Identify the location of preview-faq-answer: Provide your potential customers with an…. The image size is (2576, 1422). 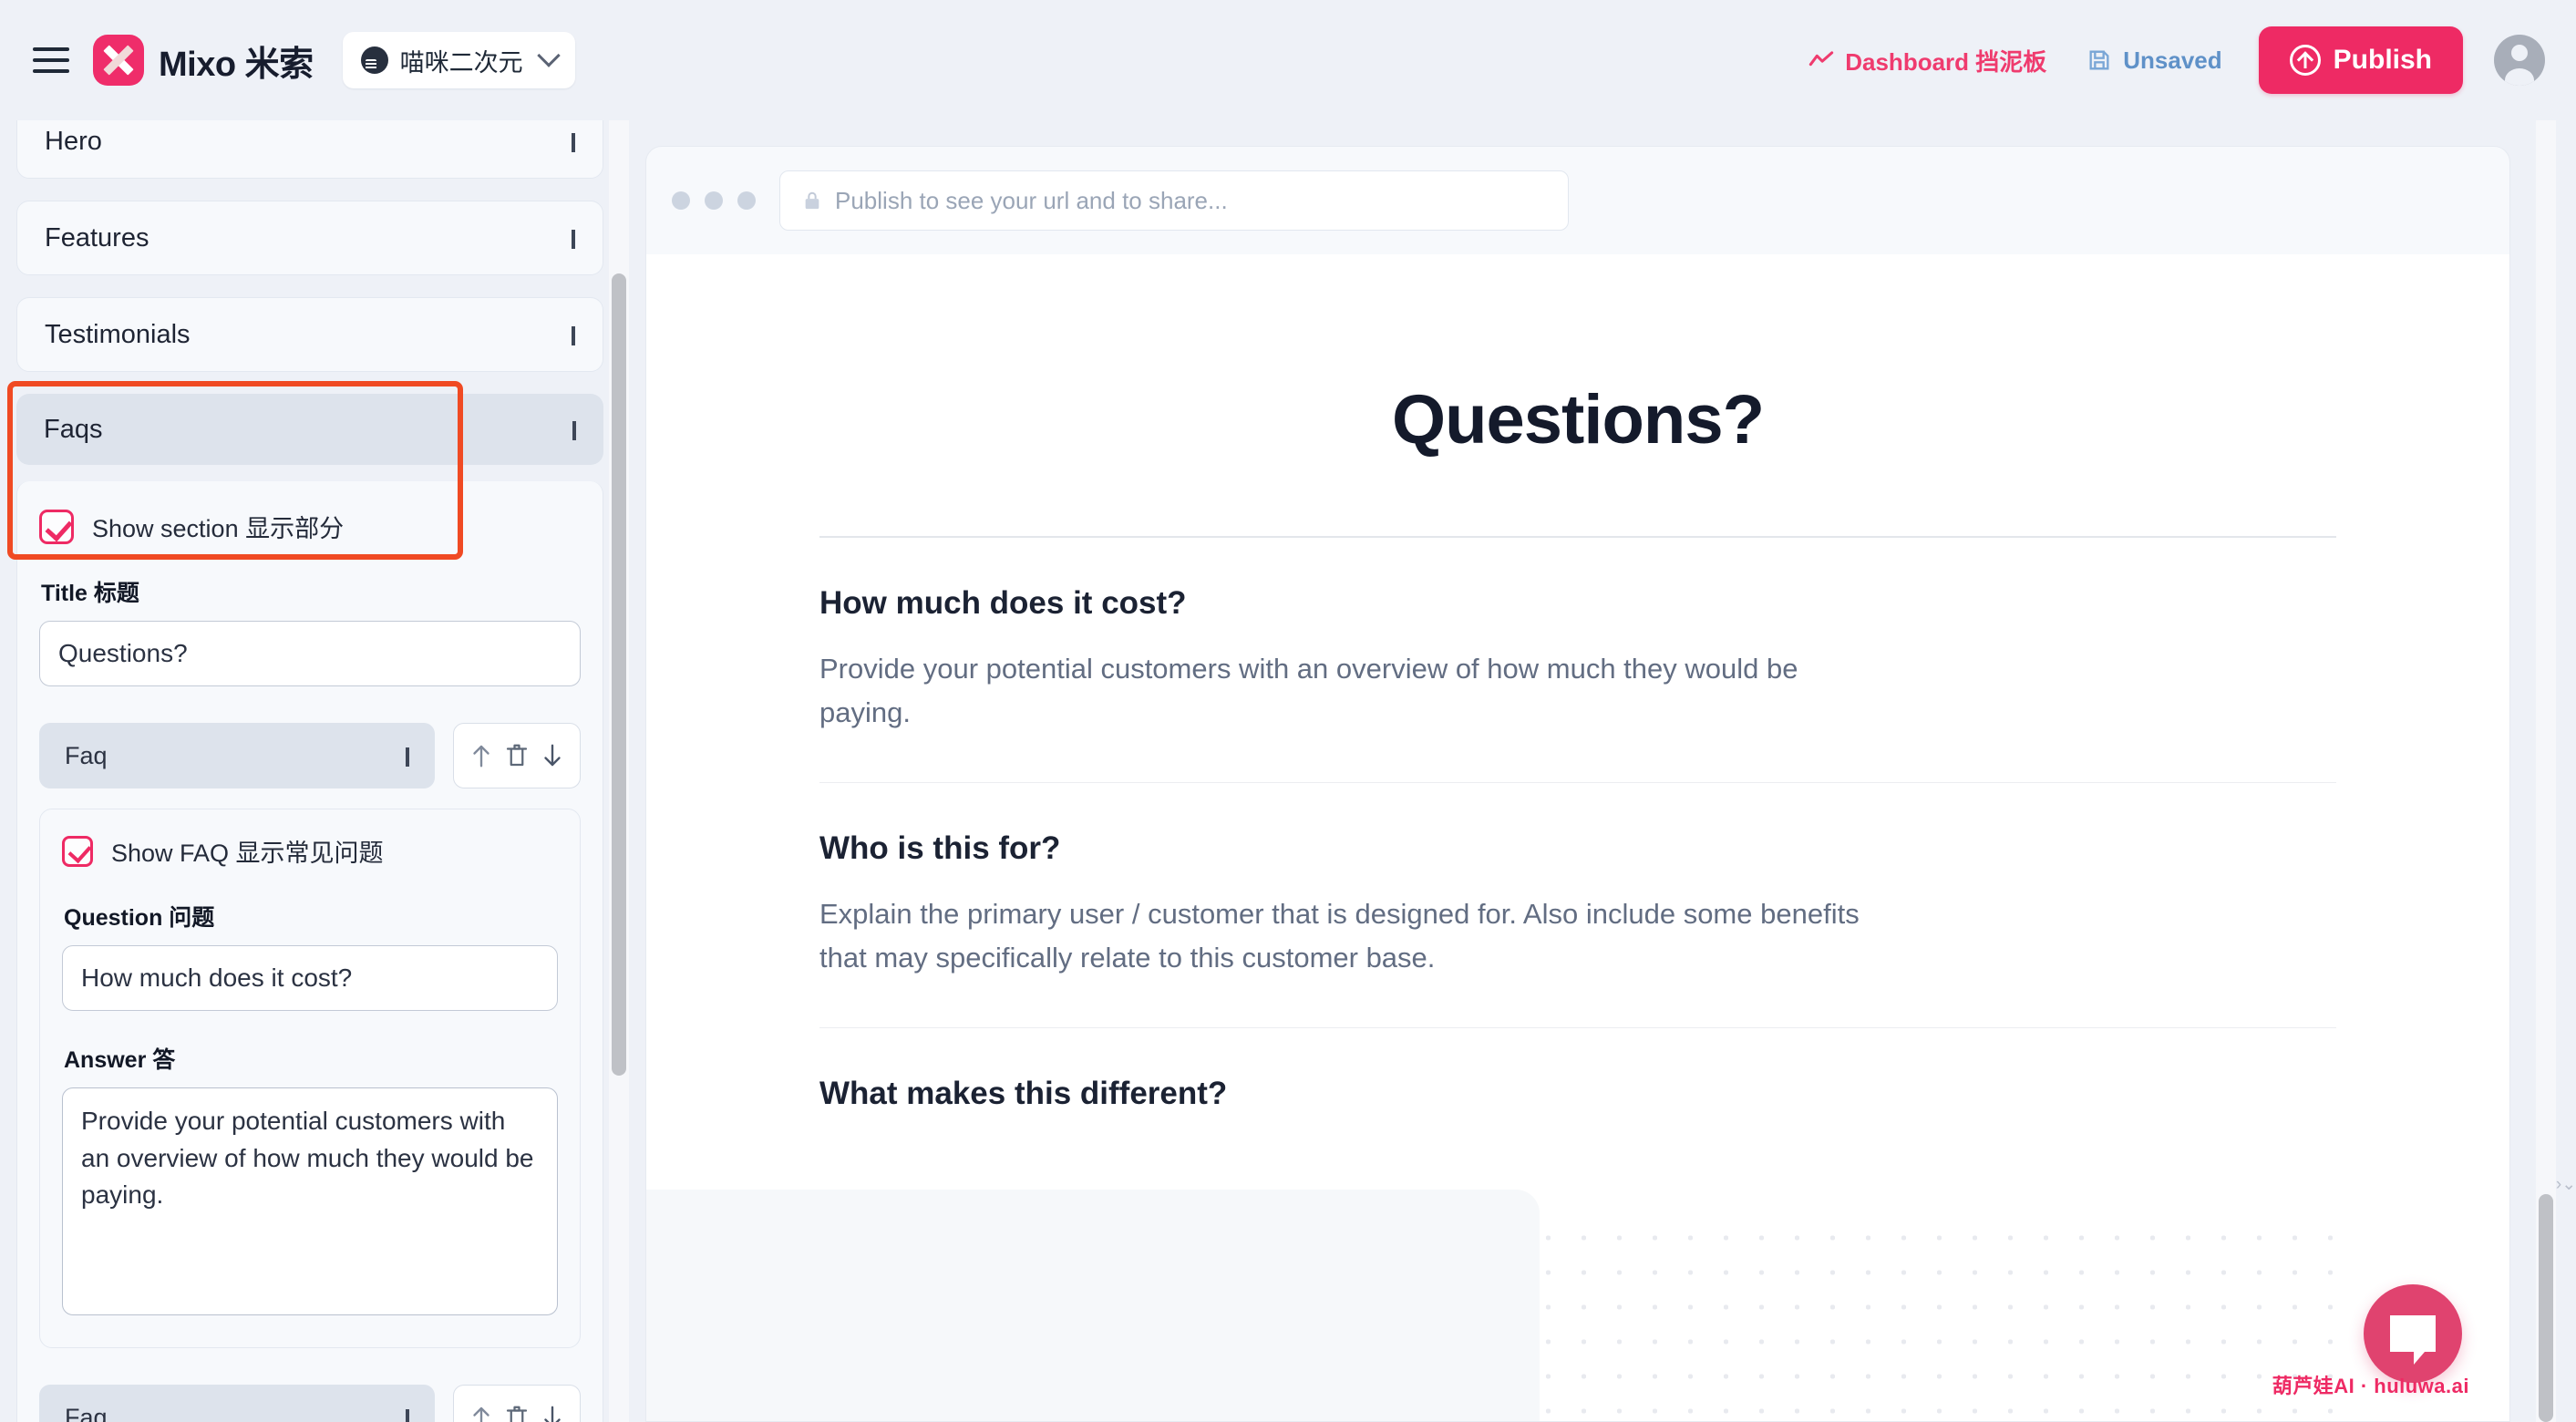
(1308, 691).